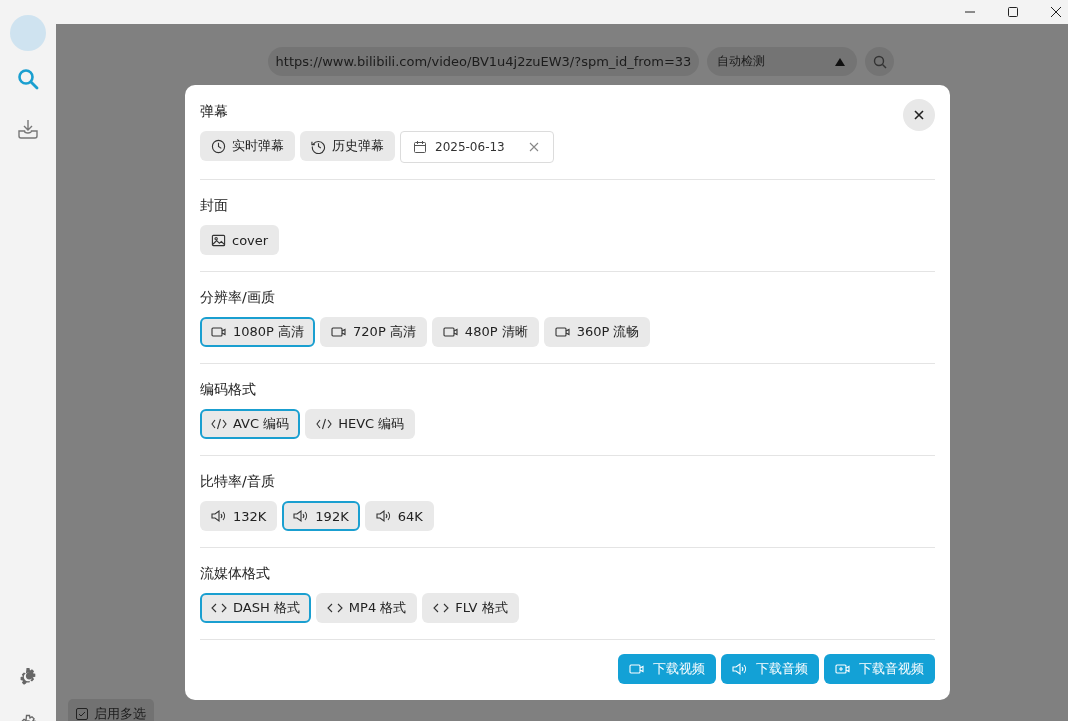 The width and height of the screenshot is (1068, 721). Describe the element at coordinates (533, 147) in the screenshot. I see `clear-icon` at that location.